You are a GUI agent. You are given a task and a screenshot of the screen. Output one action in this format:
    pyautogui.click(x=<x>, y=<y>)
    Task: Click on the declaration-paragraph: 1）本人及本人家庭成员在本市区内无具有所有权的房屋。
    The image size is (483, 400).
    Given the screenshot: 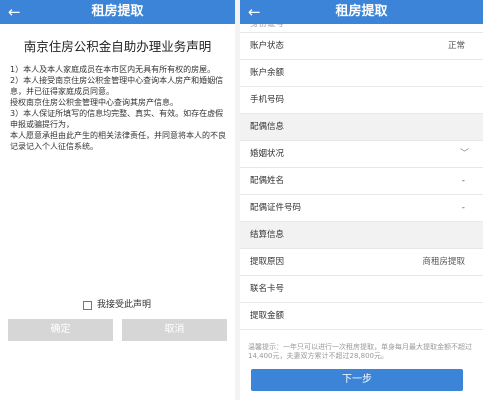 What is the action you would take?
    pyautogui.click(x=113, y=69)
    